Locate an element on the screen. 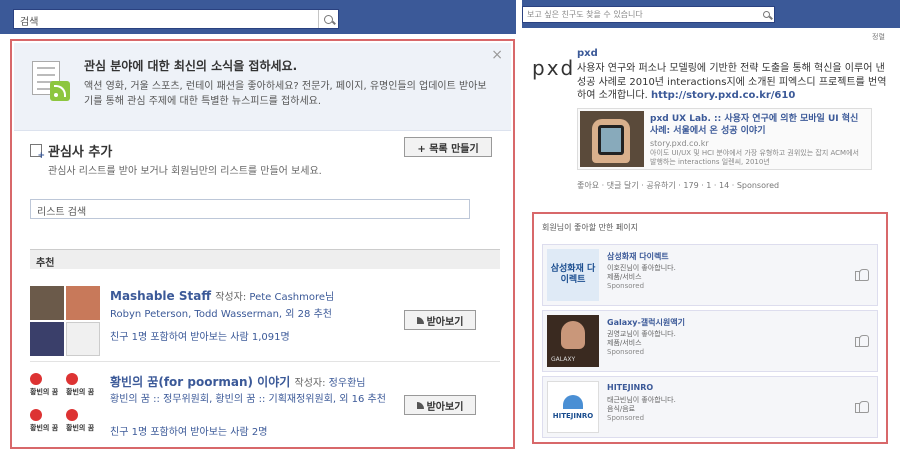  list-members: Robyn Peterson, Todd Wasserman, 외 28 추천 is located at coordinates (260, 315).